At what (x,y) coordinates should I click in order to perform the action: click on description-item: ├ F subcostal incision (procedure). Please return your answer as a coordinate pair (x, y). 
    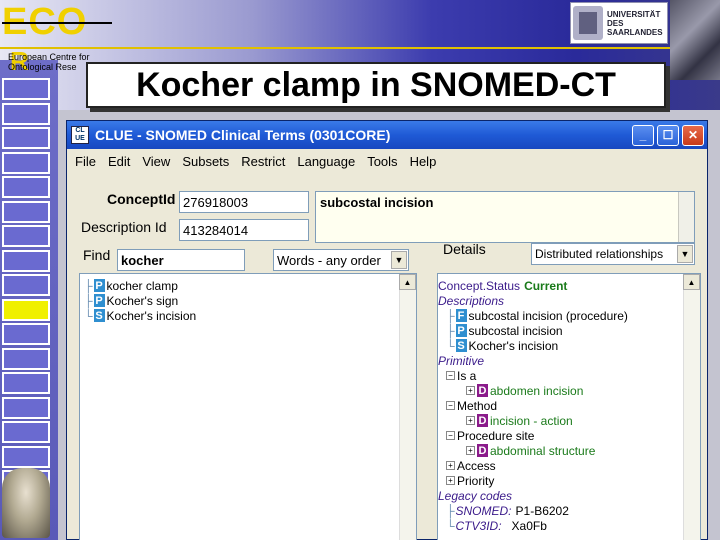
    Looking at the image, I should click on (537, 315).